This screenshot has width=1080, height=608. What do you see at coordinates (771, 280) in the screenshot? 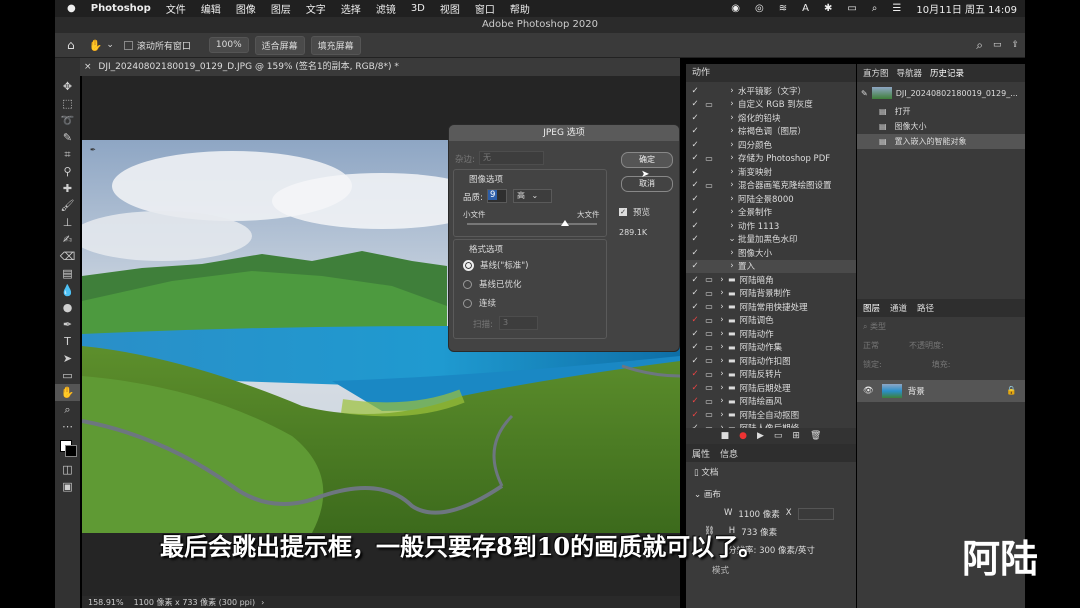
I see `action-row: ✓ ▭ › ▬ 阿陆暗角` at bounding box center [771, 280].